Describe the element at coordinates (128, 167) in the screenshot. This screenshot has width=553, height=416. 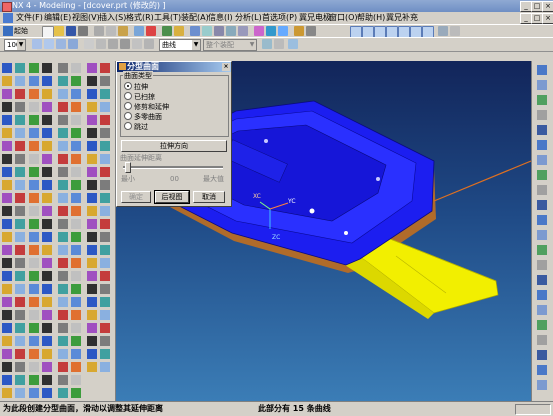
I see `extend-slider-thumb` at that location.